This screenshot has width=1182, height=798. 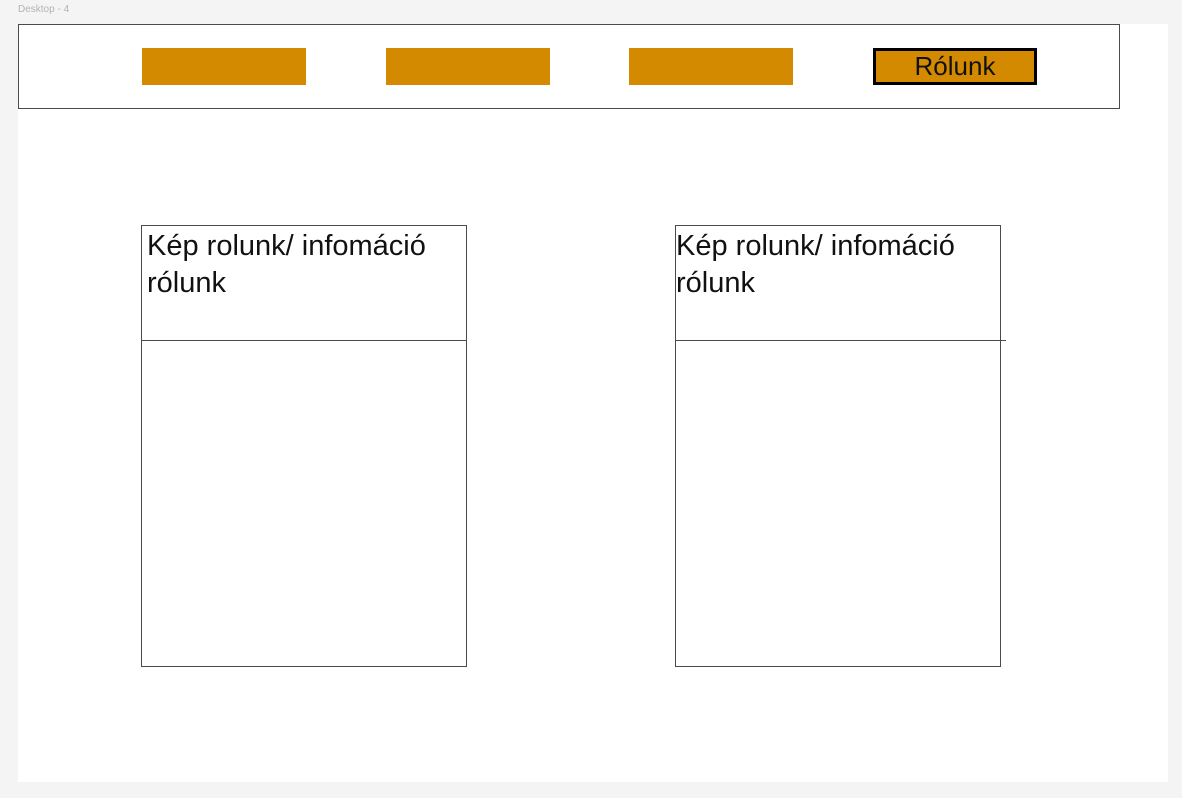 What do you see at coordinates (569, 66) in the screenshot?
I see `navbar: Rólunk` at bounding box center [569, 66].